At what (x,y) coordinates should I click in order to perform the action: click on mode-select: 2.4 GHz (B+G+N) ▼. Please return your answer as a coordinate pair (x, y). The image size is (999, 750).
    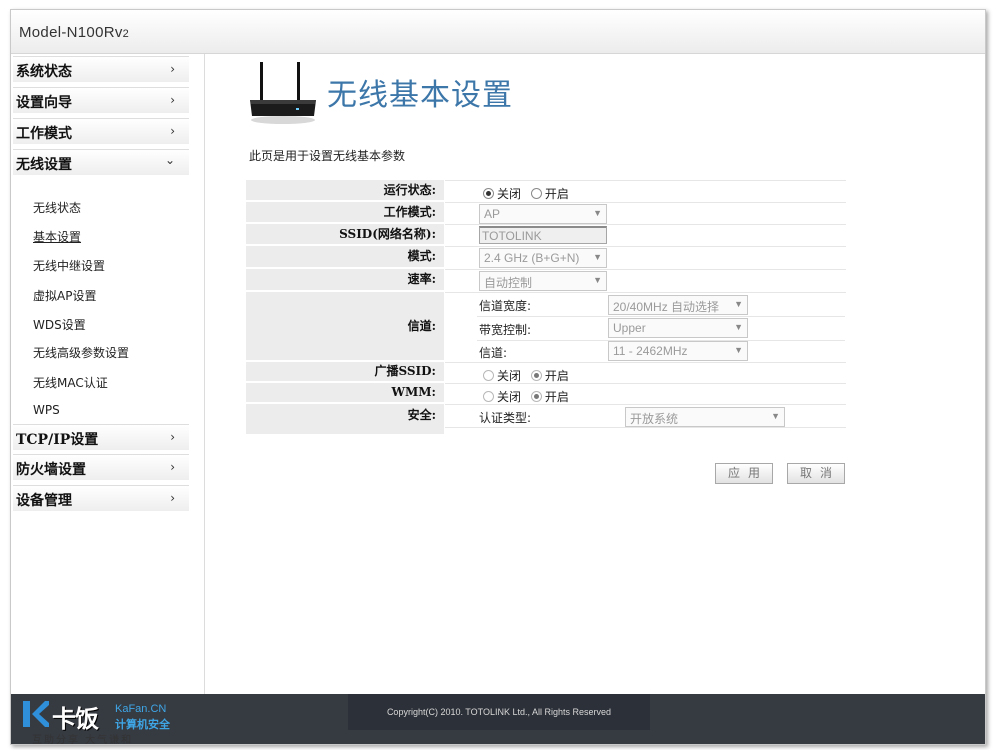
    Looking at the image, I should click on (543, 258).